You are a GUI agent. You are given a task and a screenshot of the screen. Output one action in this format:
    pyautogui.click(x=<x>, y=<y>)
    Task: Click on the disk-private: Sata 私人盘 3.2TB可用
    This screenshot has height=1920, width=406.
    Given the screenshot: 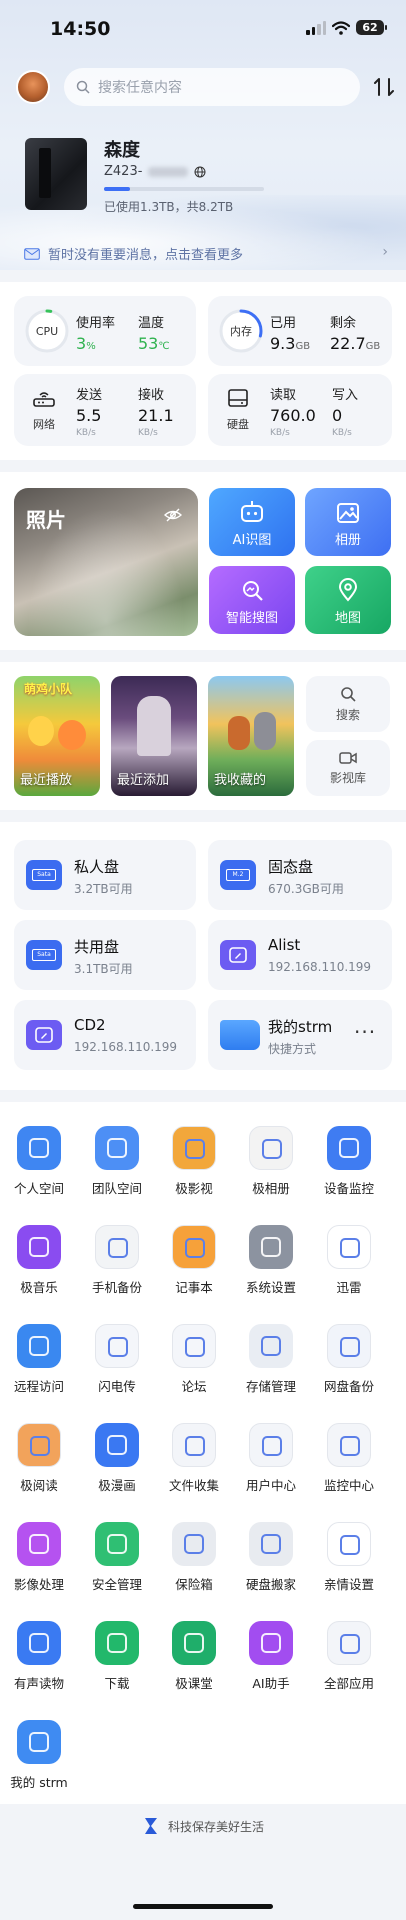 What is the action you would take?
    pyautogui.click(x=105, y=875)
    